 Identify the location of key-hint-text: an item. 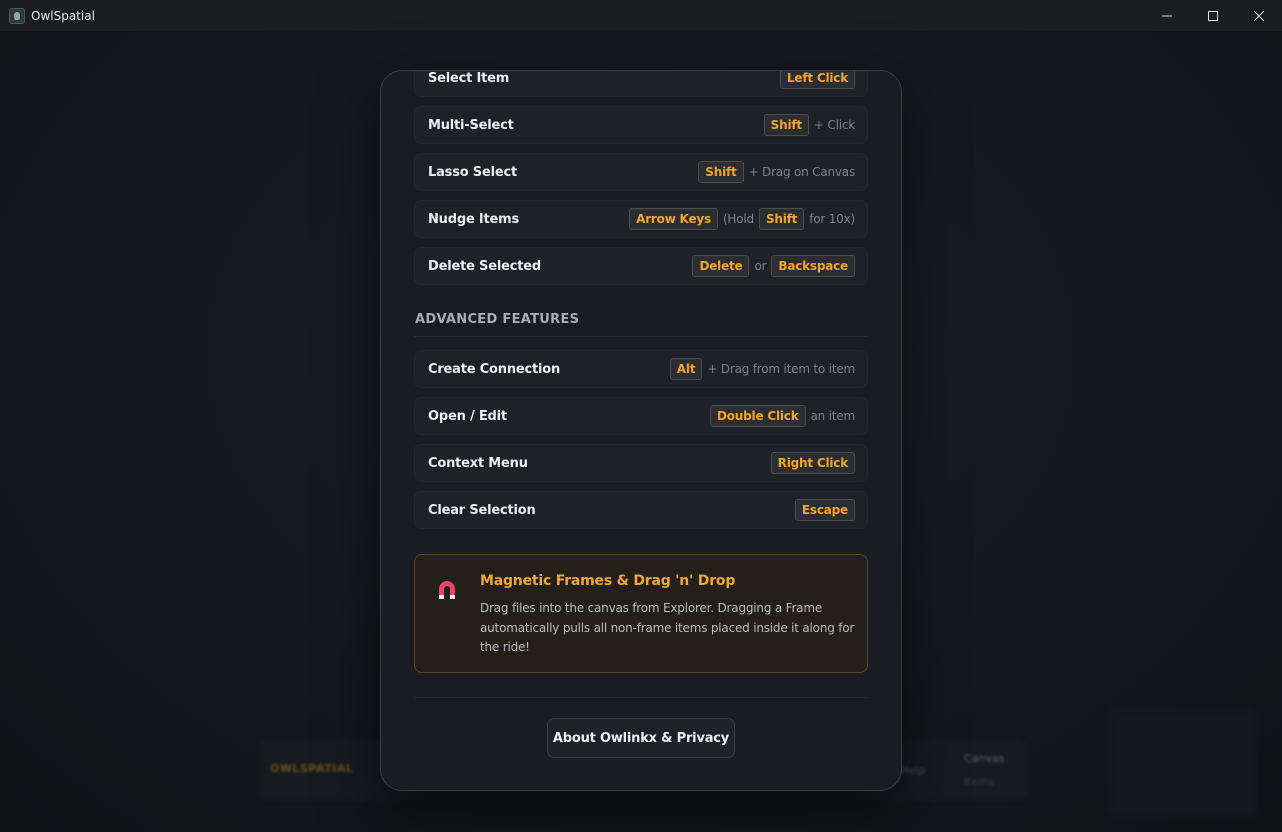
(833, 416).